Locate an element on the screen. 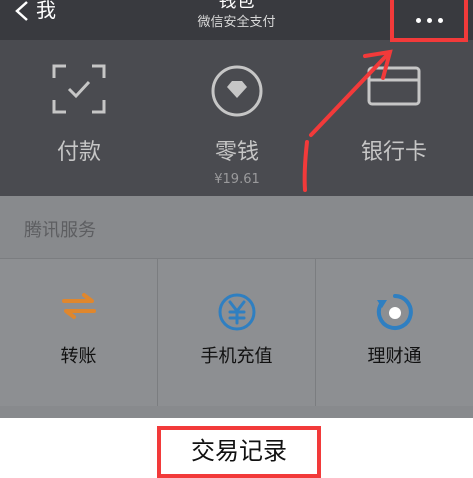 This screenshot has width=473, height=478. services-header: 腾讯服务 is located at coordinates (60, 230).